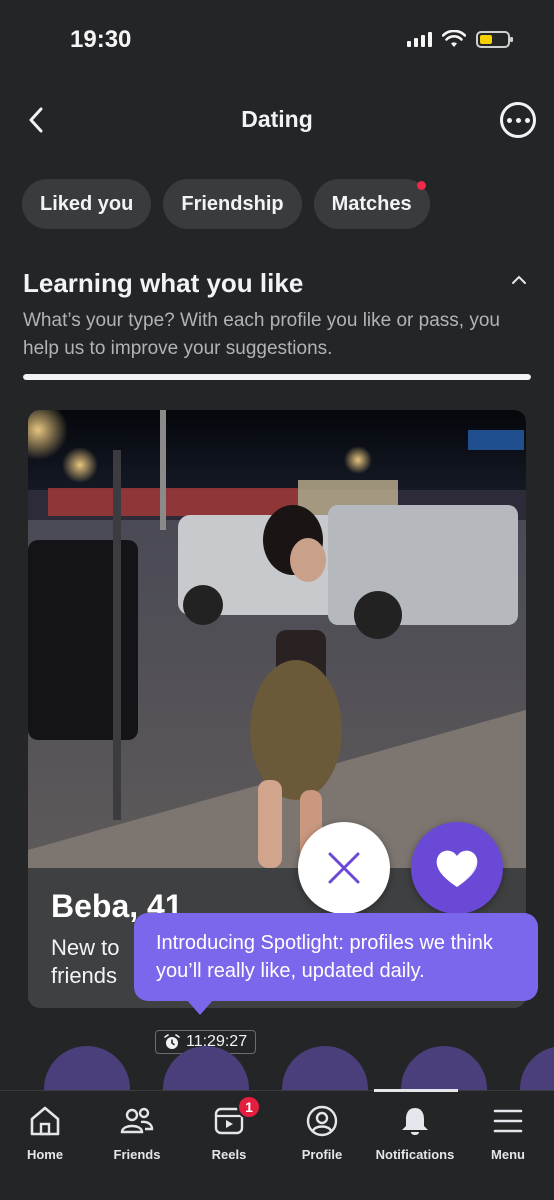 The height and width of the screenshot is (1200, 554). I want to click on status-time: 19:30, so click(101, 39).